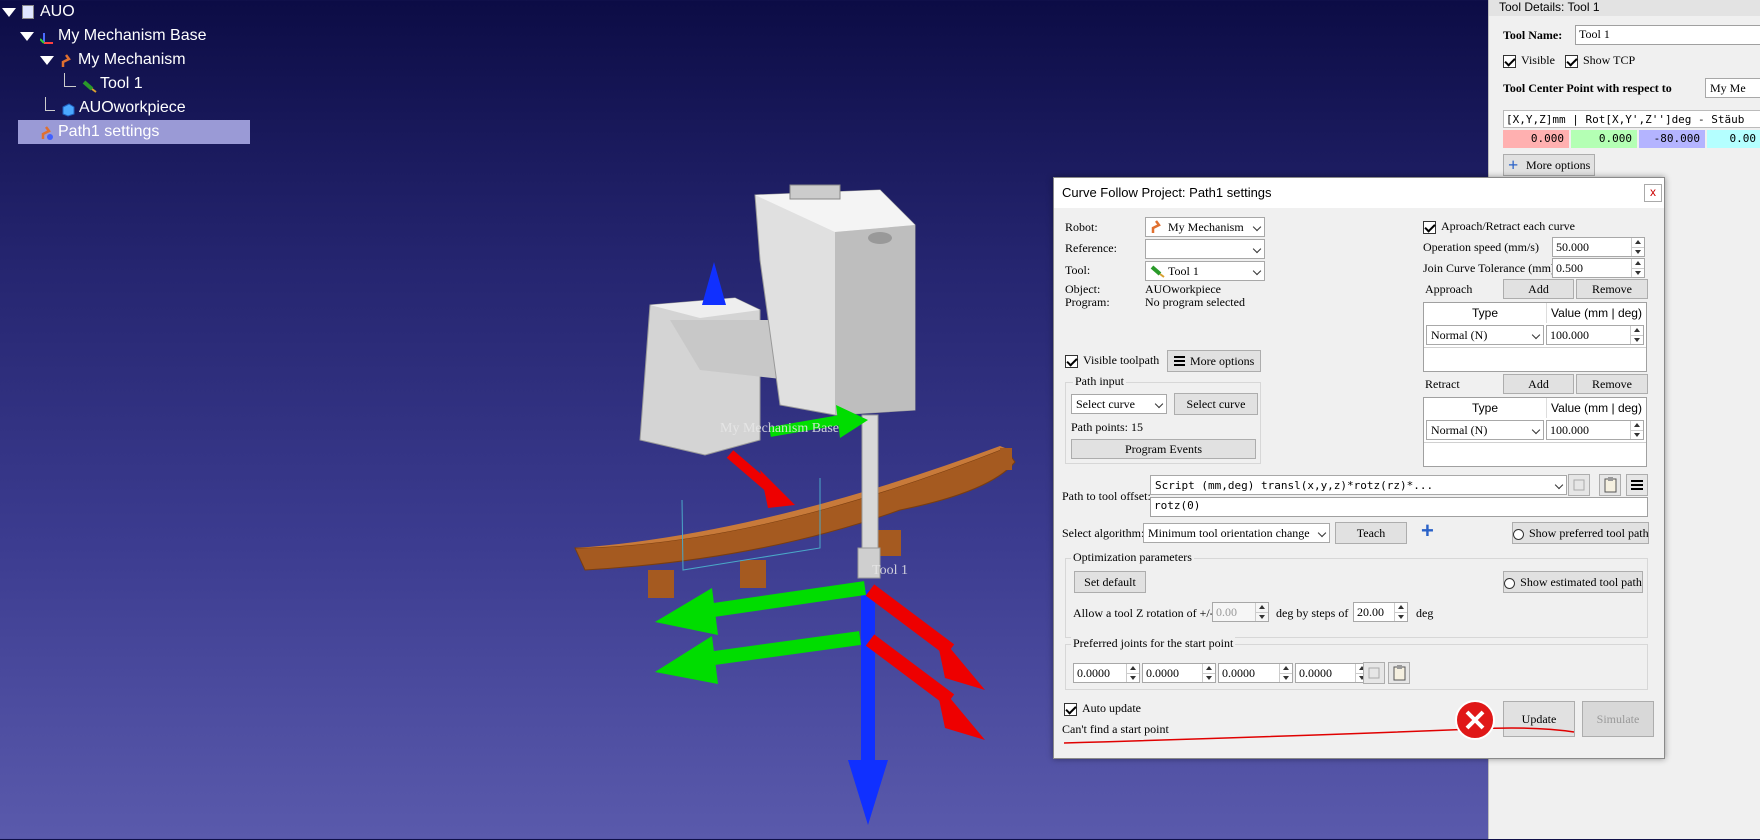  Describe the element at coordinates (1612, 384) in the screenshot. I see `retract-remove-button: Remove` at that location.